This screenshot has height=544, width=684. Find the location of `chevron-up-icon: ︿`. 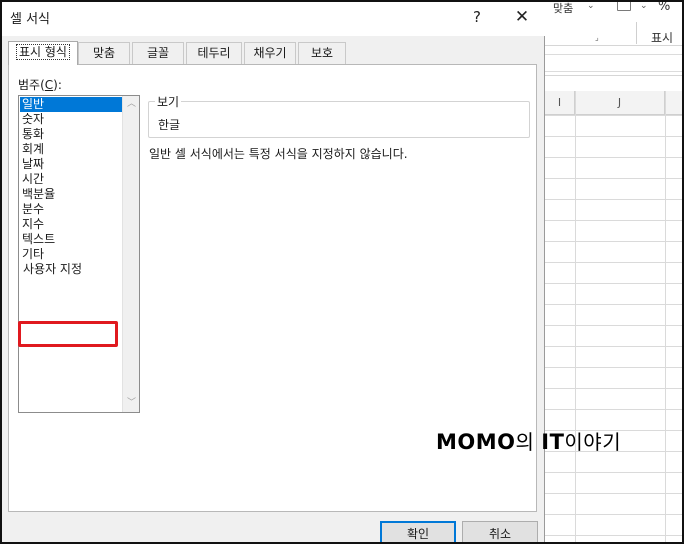

chevron-up-icon: ︿ is located at coordinates (131, 104).